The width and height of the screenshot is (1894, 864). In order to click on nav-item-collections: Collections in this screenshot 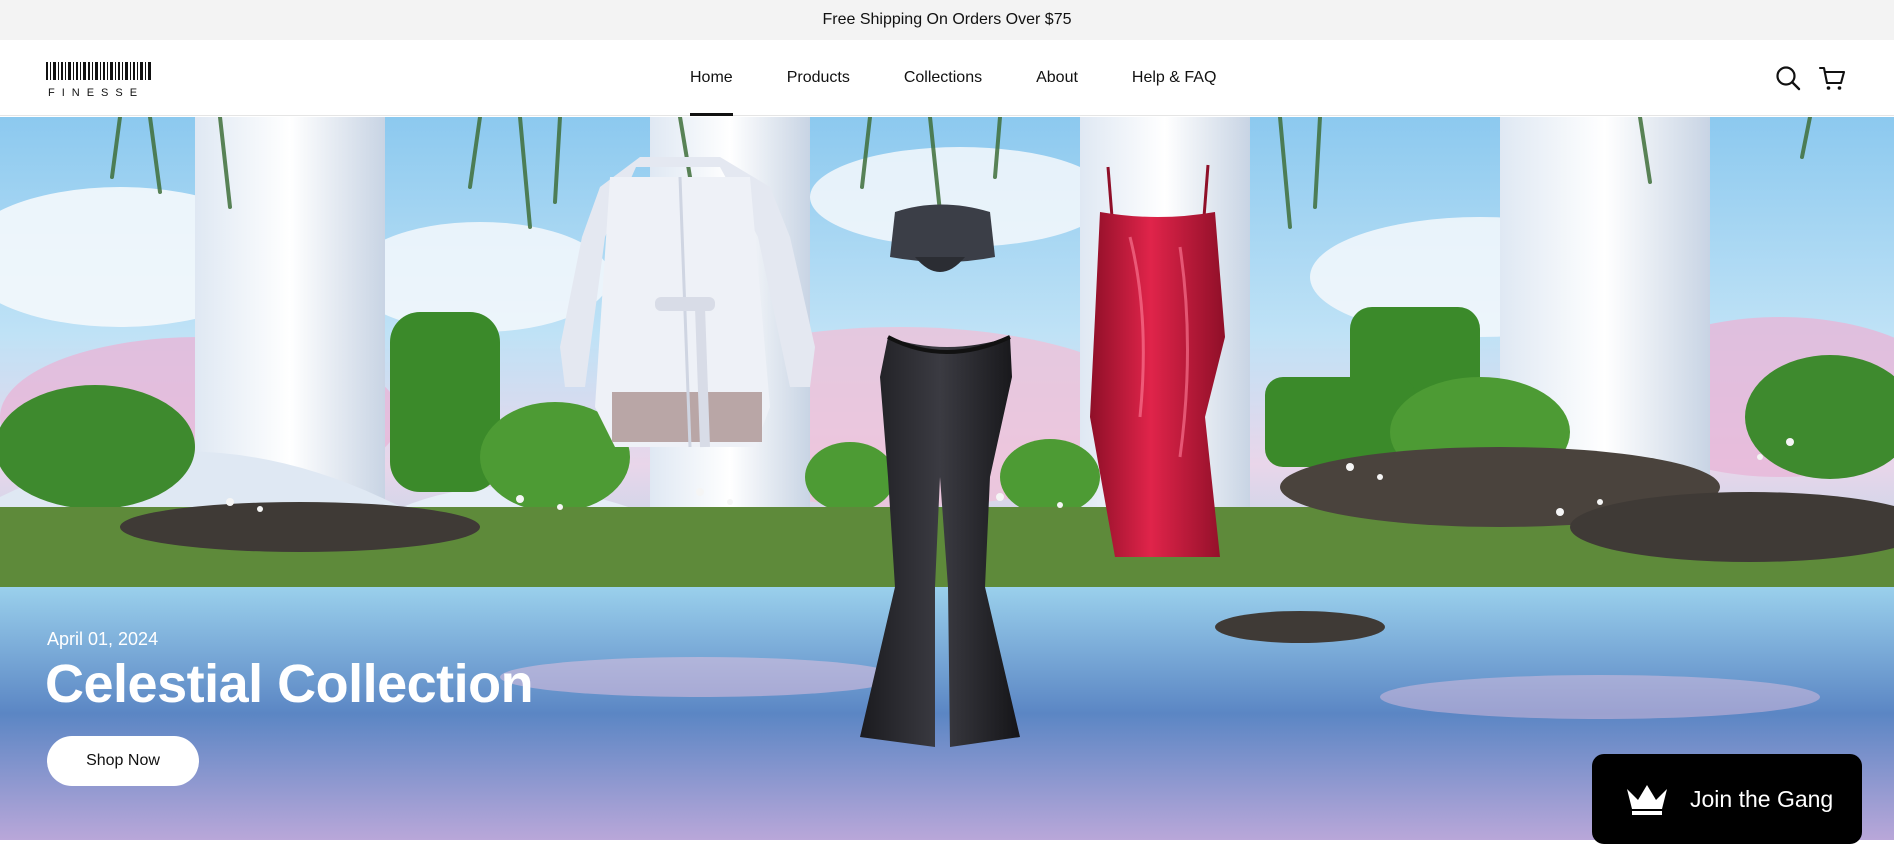, I will do `click(943, 78)`.